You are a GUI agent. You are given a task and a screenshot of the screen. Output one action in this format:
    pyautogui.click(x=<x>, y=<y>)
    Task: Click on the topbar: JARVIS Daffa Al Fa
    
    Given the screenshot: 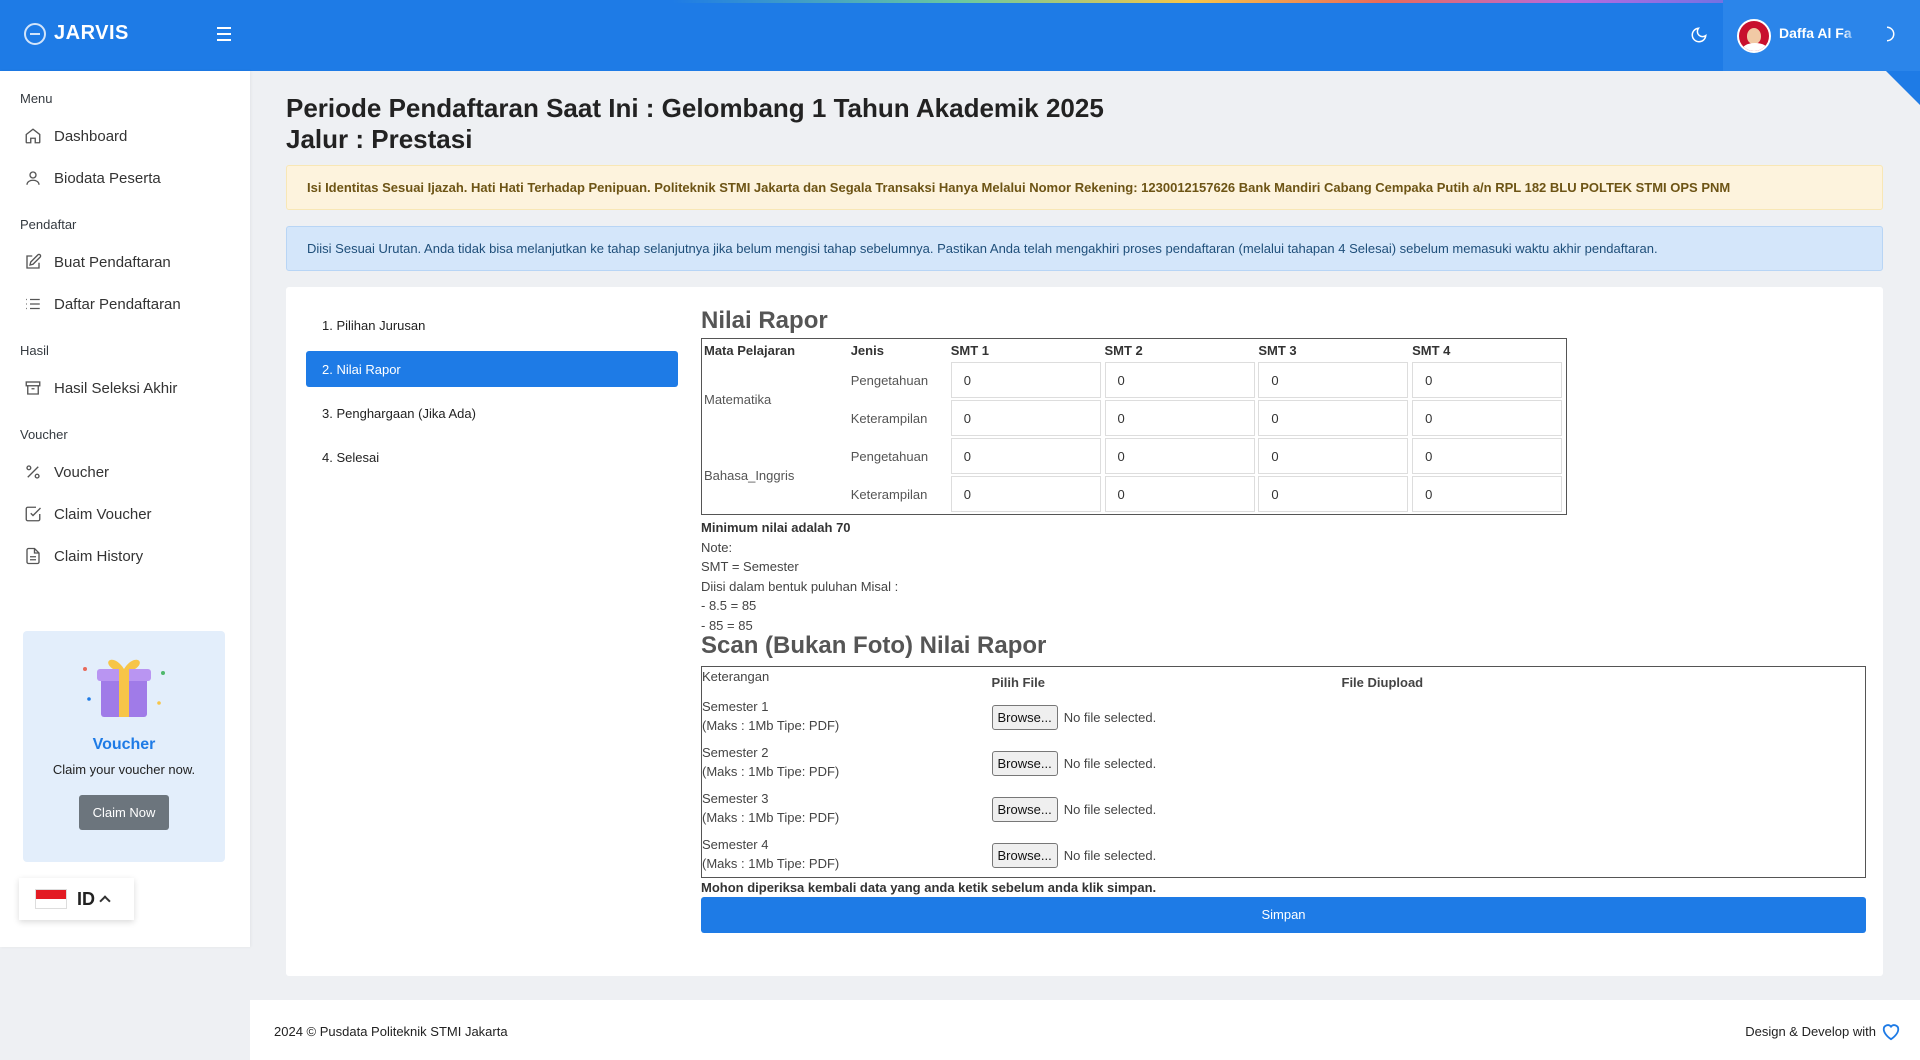 What is the action you would take?
    pyautogui.click(x=960, y=35)
    